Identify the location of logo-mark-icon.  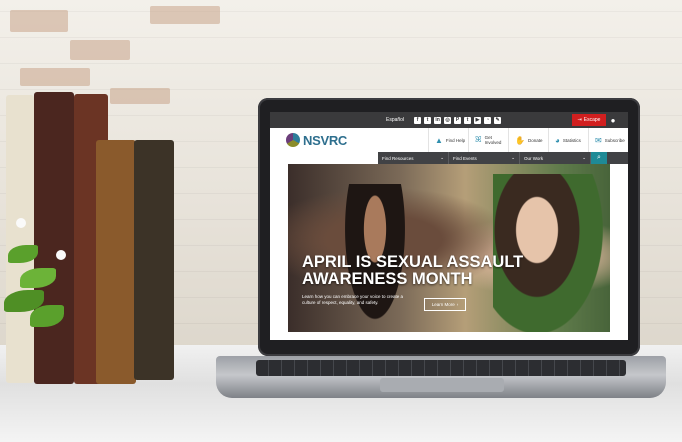
(293, 140).